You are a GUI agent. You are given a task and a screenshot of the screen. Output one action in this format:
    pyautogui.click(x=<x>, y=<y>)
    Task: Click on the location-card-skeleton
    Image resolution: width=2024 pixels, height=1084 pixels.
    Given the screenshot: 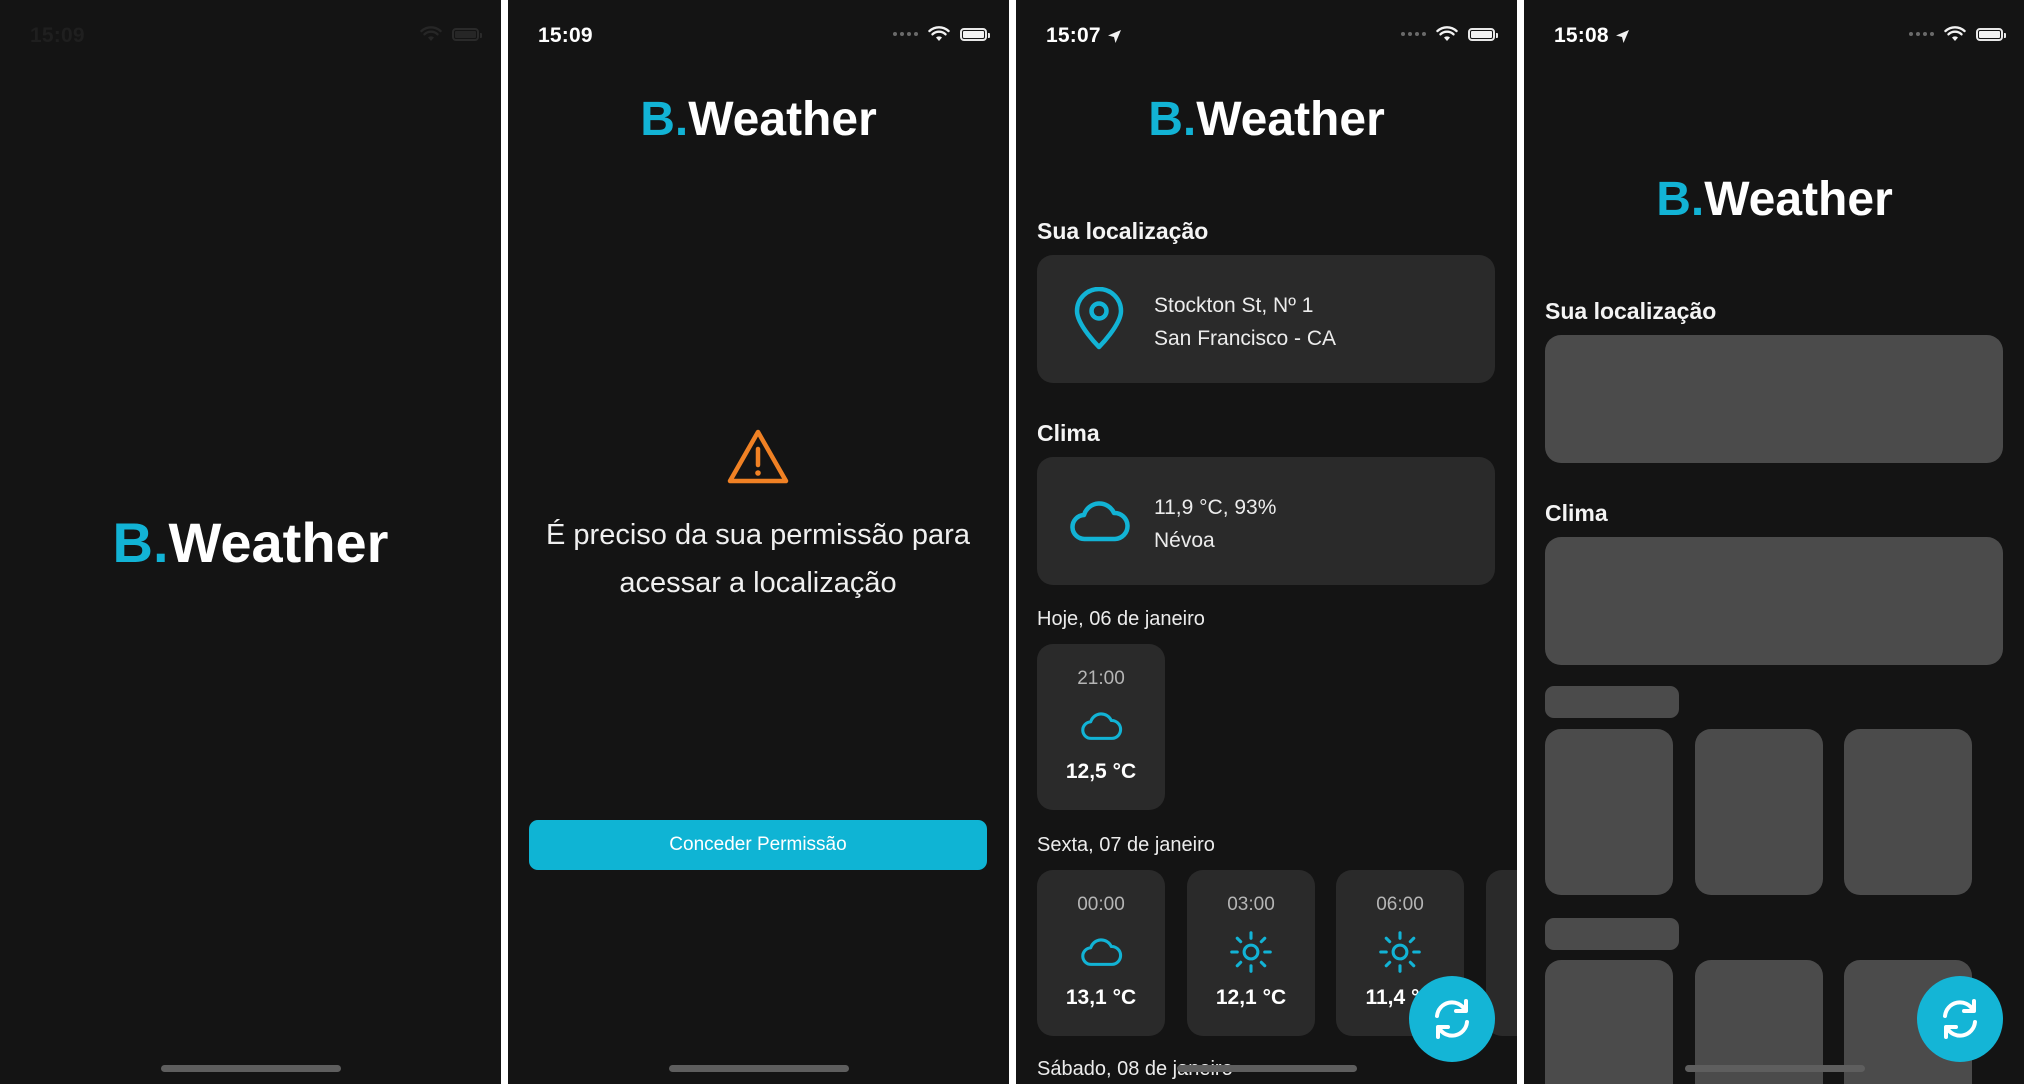 What is the action you would take?
    pyautogui.click(x=1774, y=399)
    